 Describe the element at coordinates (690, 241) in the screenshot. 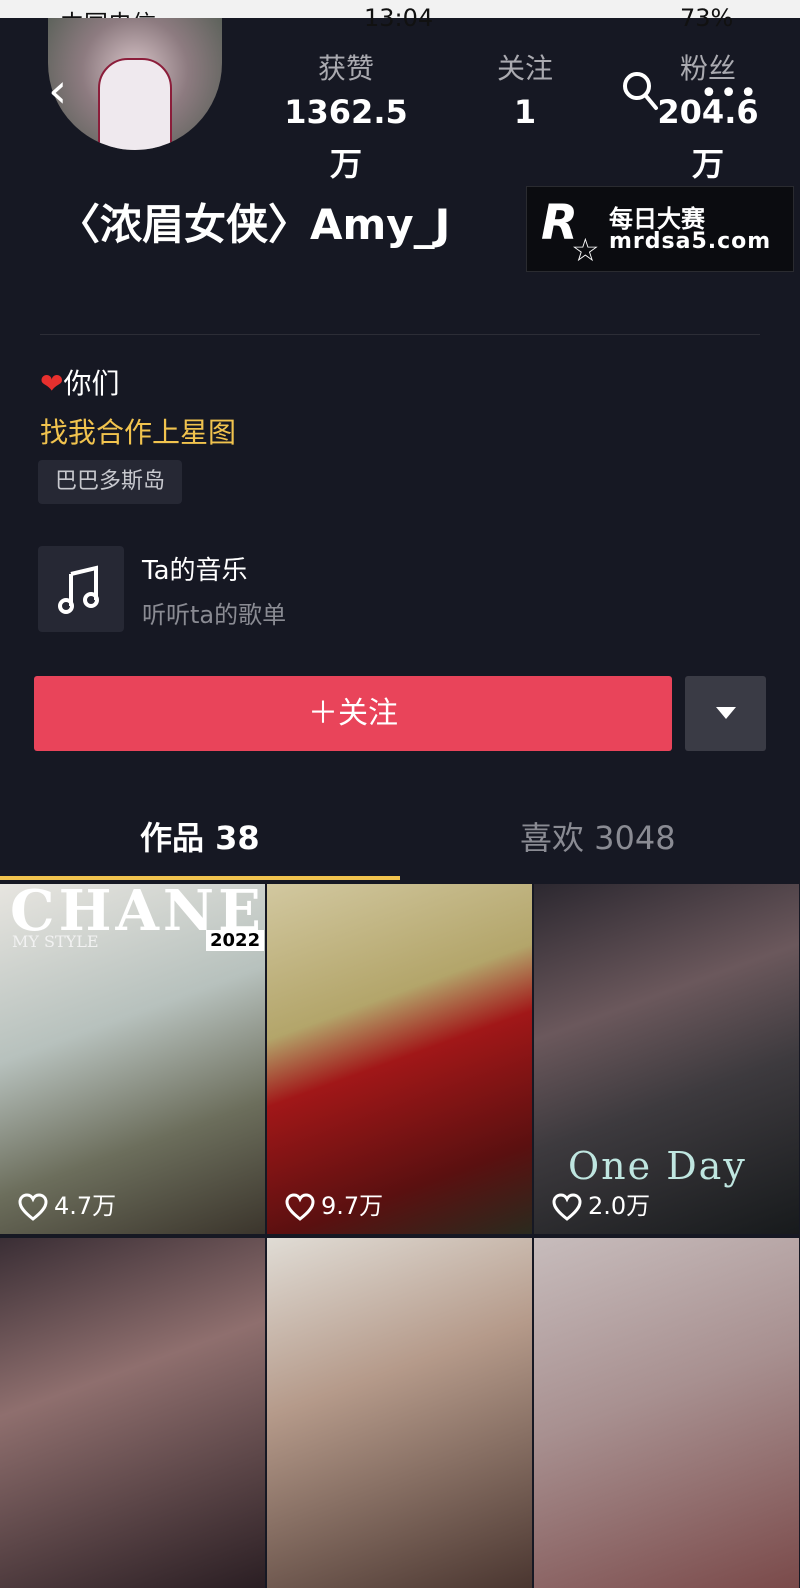

I see `watermark-site: mrdsa5.com` at that location.